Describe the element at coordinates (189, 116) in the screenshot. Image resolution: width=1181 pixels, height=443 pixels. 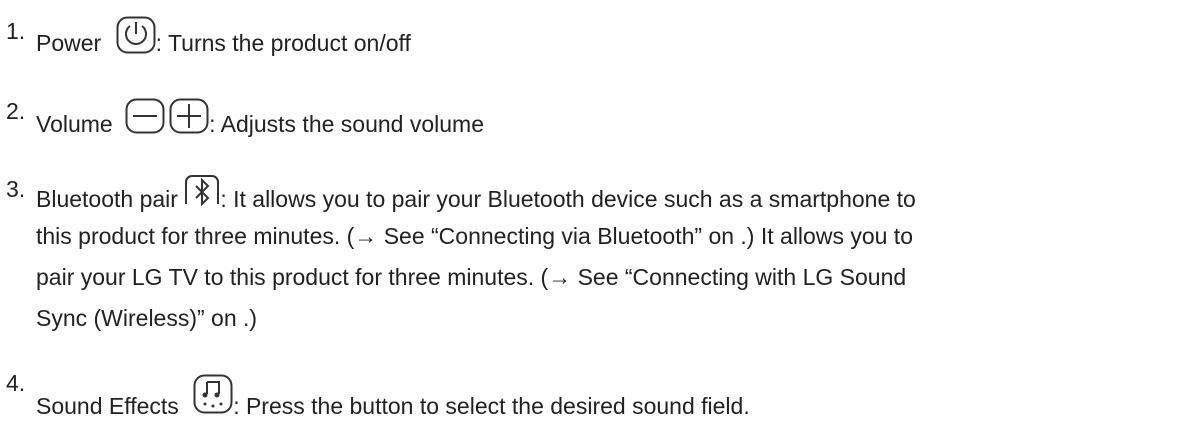
I see `plus-icon` at that location.